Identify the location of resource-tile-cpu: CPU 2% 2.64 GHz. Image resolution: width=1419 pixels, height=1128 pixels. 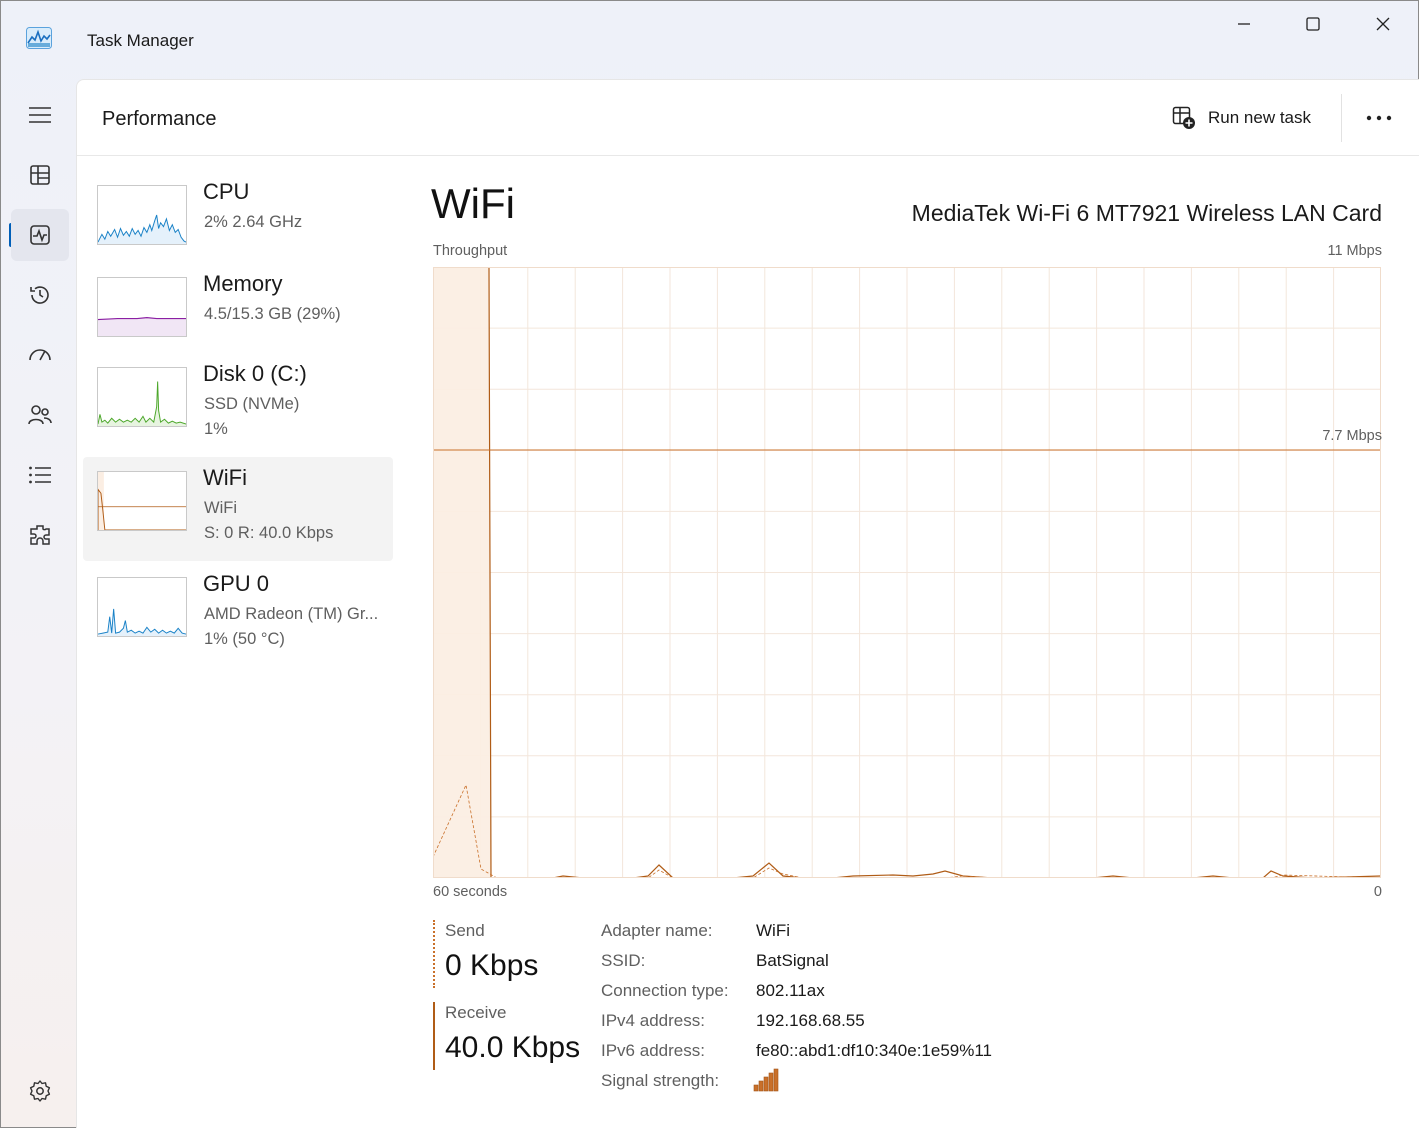
(238, 223).